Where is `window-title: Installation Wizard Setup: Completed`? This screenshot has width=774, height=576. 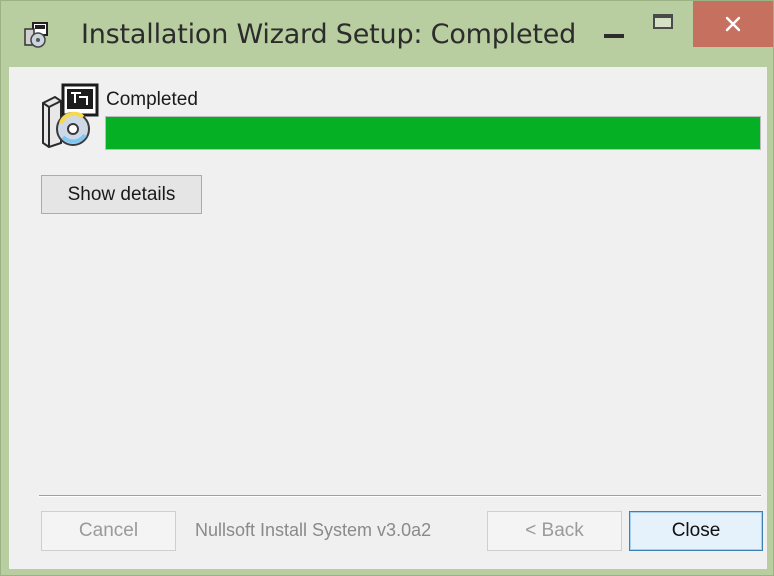
window-title: Installation Wizard Setup: Completed is located at coordinates (329, 34).